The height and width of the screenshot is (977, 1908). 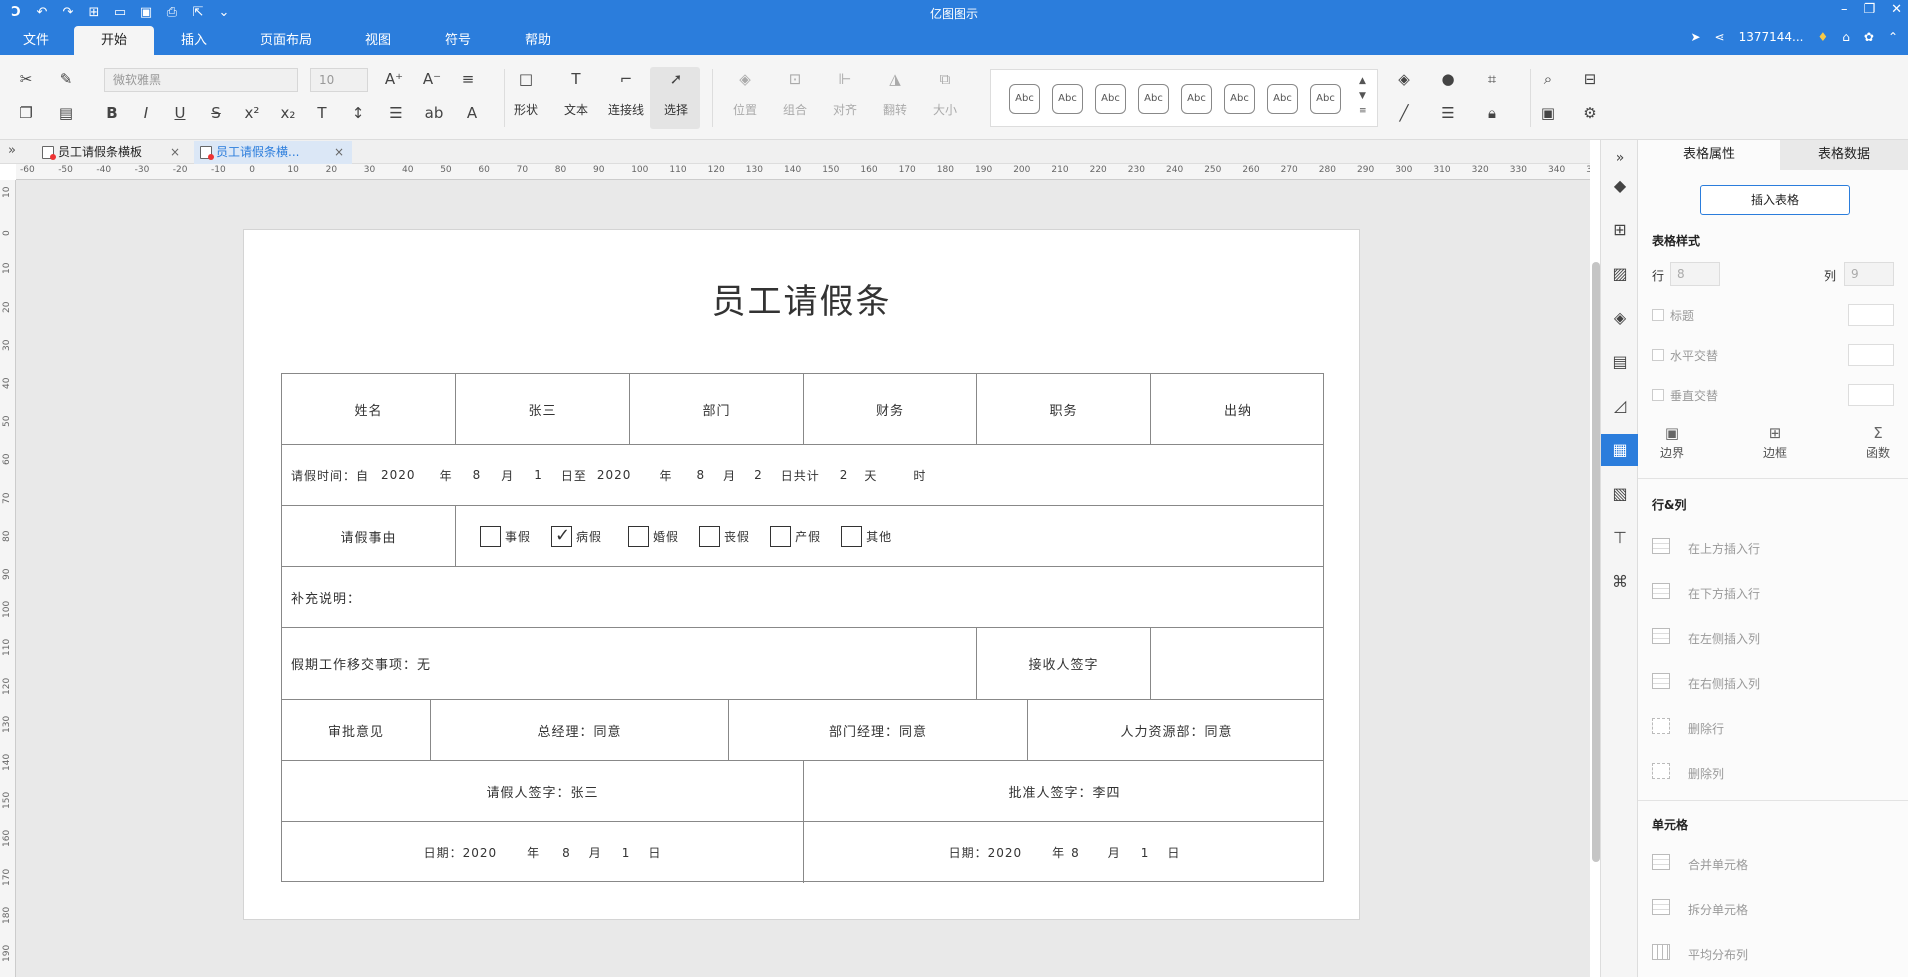 What do you see at coordinates (1492, 79) in the screenshot?
I see `crop-icon: ⌗` at bounding box center [1492, 79].